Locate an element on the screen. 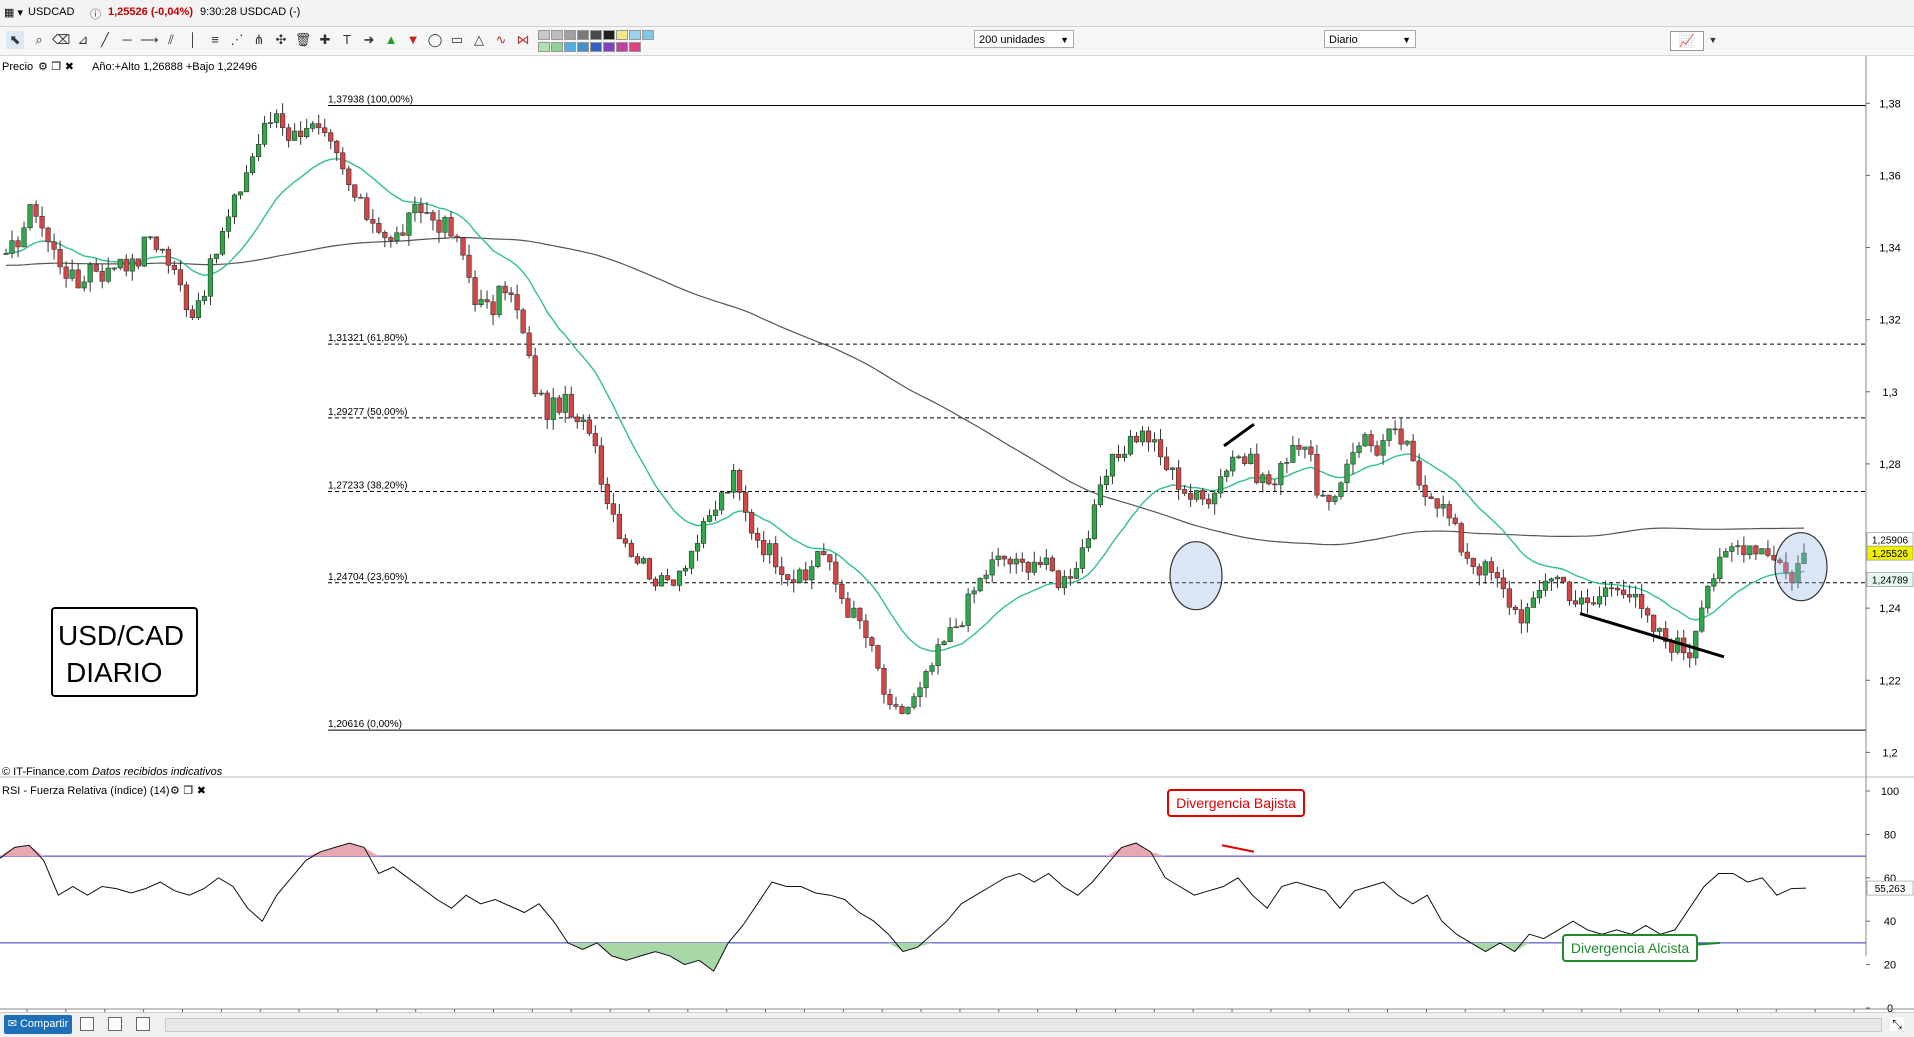 The width and height of the screenshot is (1914, 1037). table-icon is located at coordinates (115, 1024).